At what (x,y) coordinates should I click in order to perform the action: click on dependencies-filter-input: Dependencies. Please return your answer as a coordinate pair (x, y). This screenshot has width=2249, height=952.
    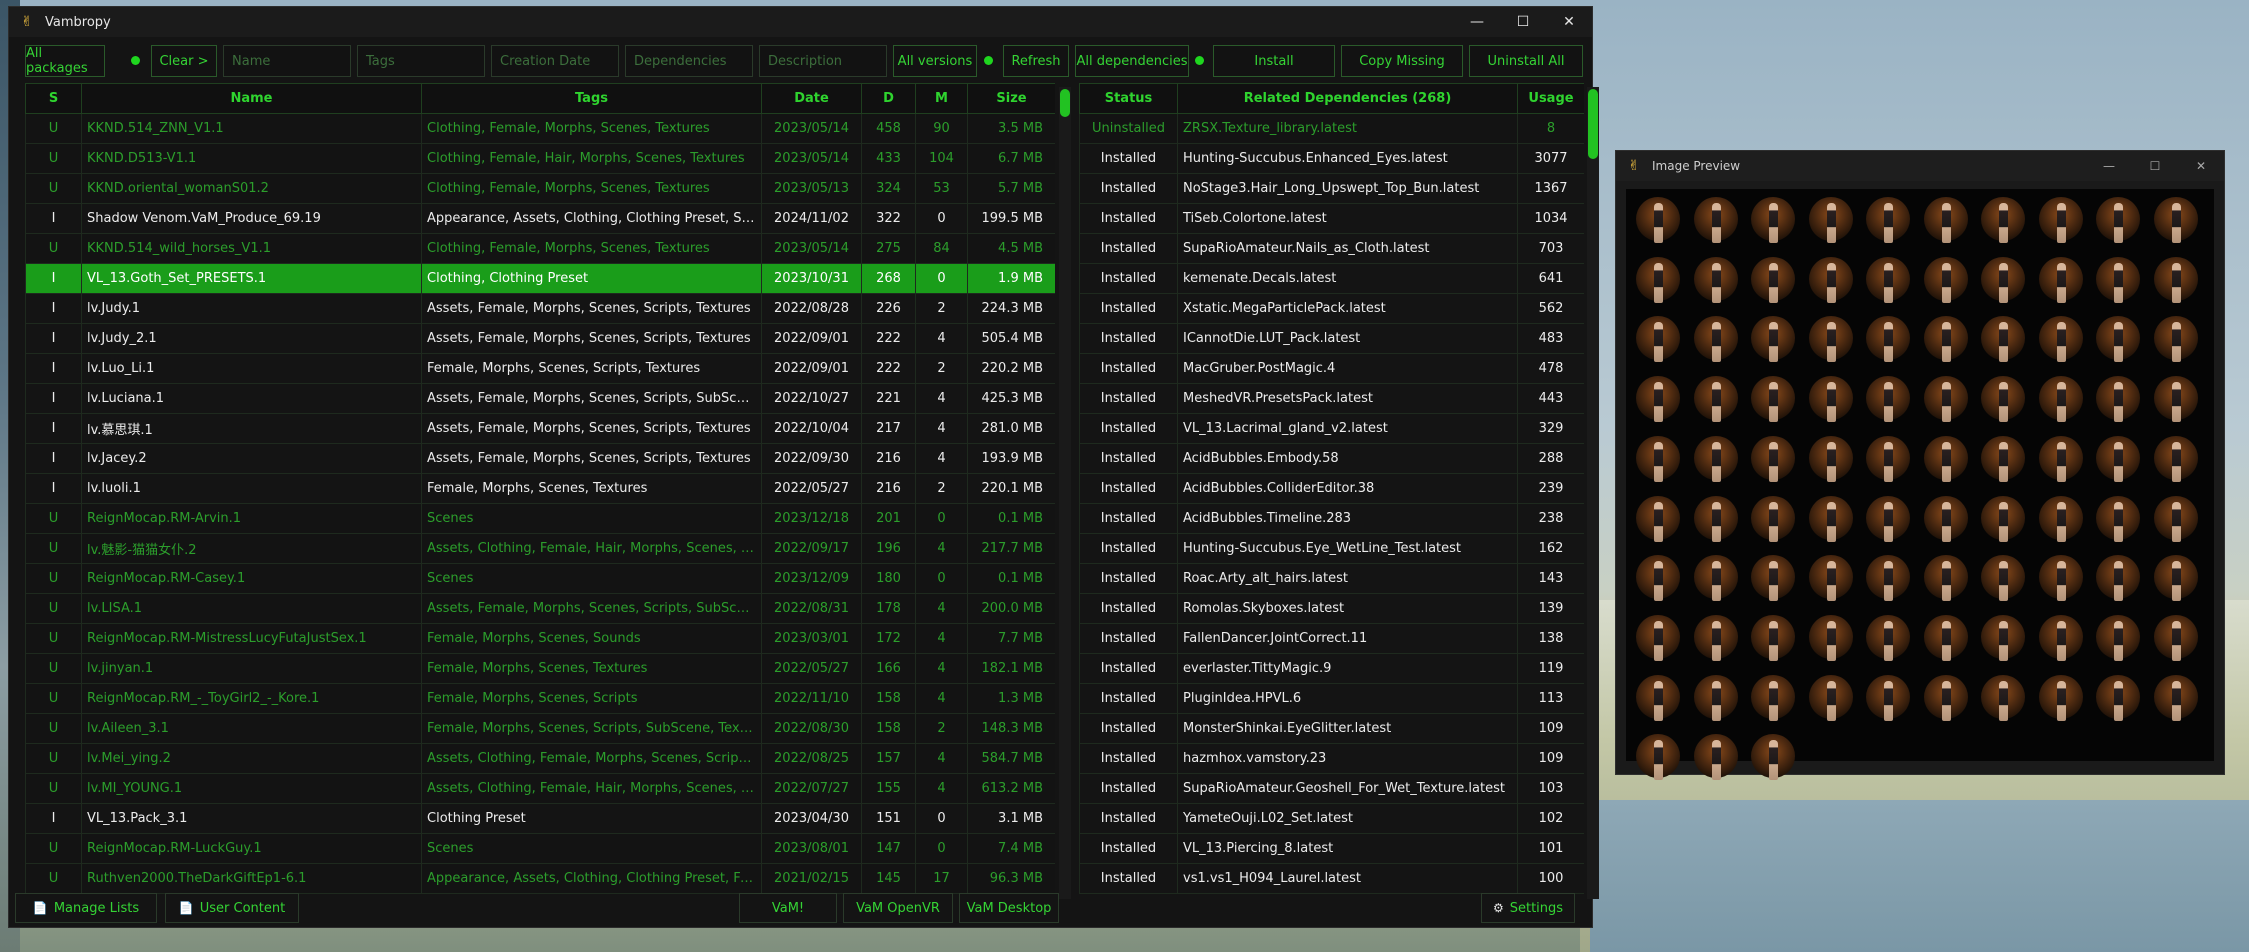
    Looking at the image, I should click on (689, 61).